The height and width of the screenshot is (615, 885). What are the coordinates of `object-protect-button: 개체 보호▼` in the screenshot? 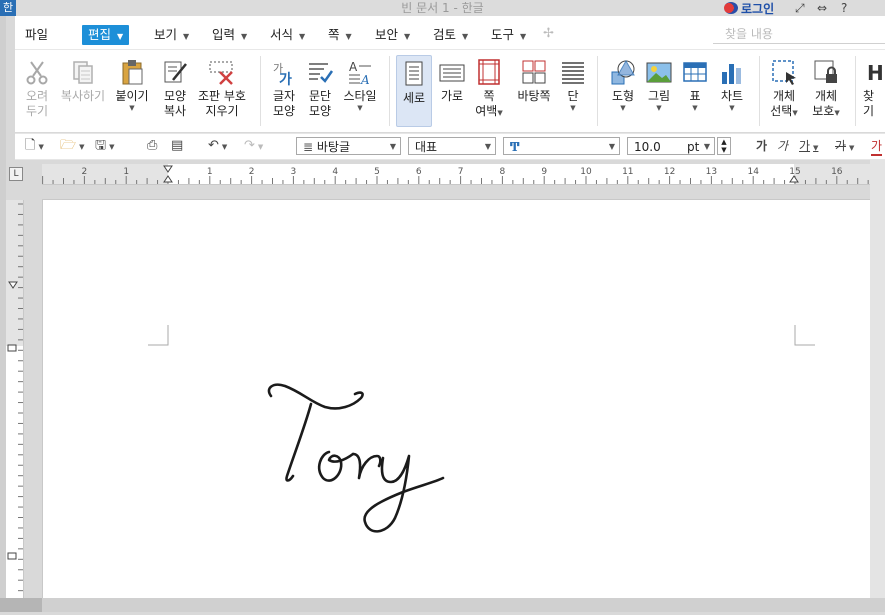 It's located at (826, 90).